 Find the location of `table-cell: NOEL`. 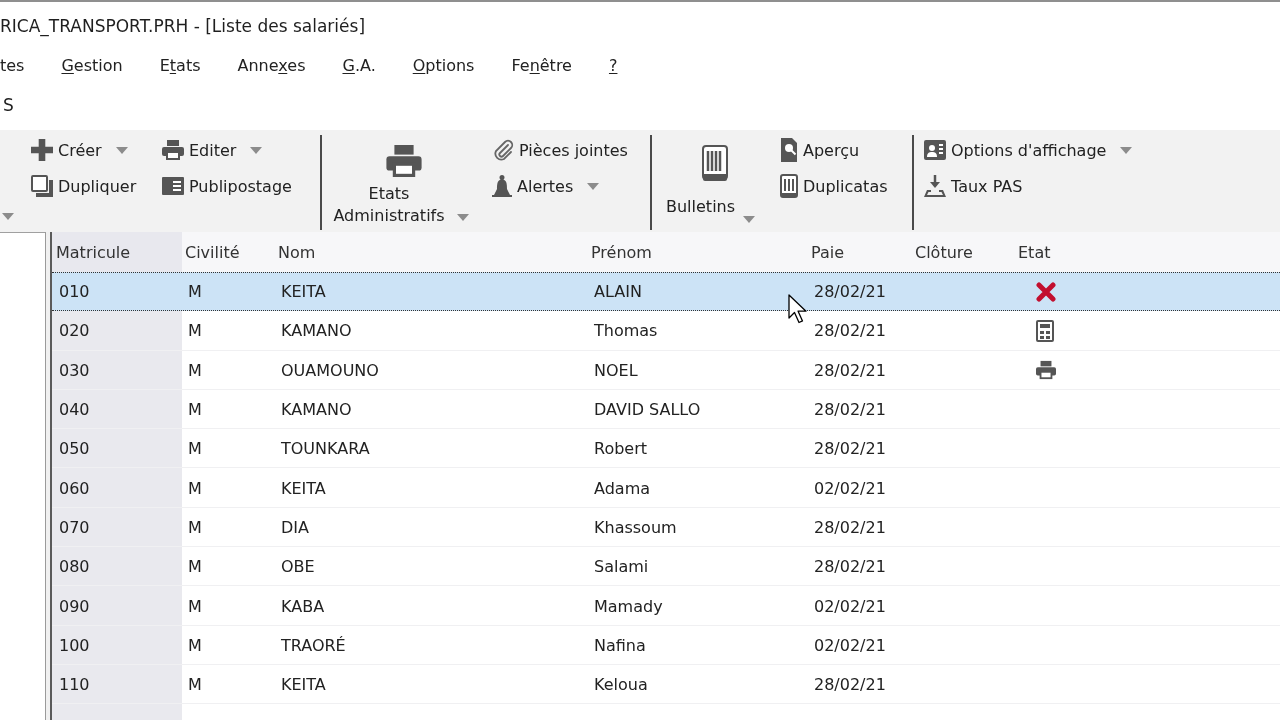

table-cell: NOEL is located at coordinates (616, 370).